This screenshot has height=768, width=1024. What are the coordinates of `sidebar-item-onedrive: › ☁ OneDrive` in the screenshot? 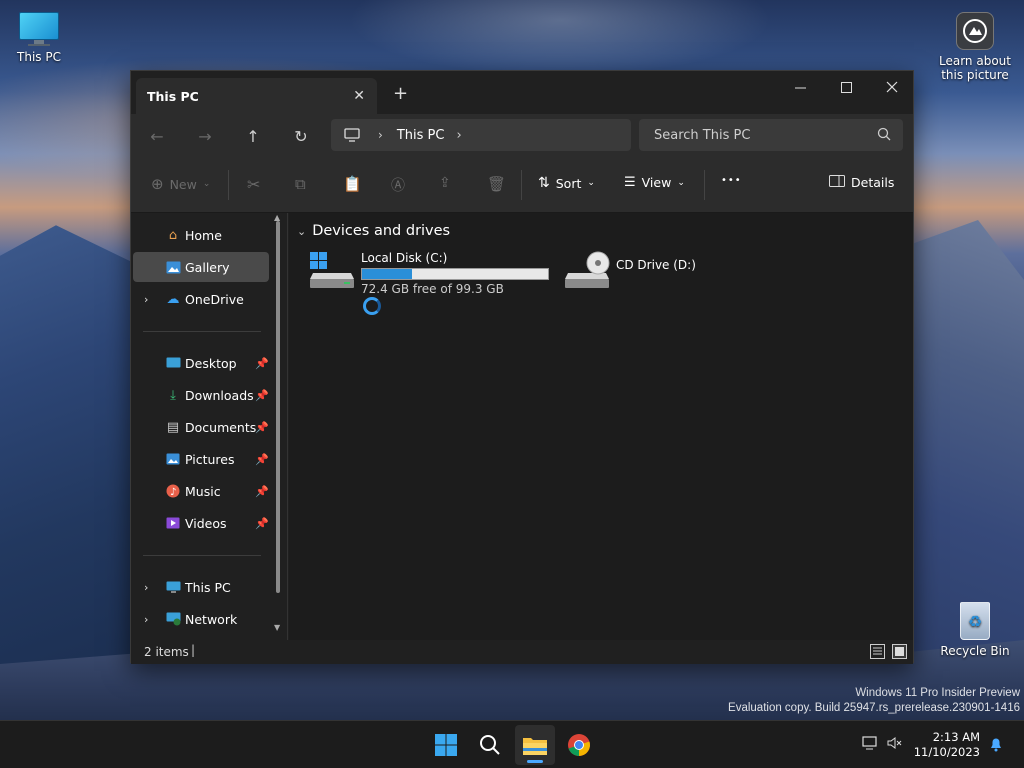 It's located at (201, 299).